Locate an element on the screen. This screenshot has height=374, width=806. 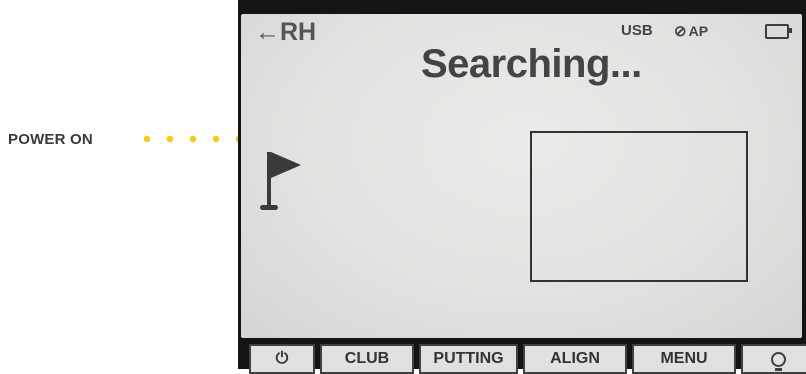
ap-indicator: ⊘ AP is located at coordinates (691, 31).